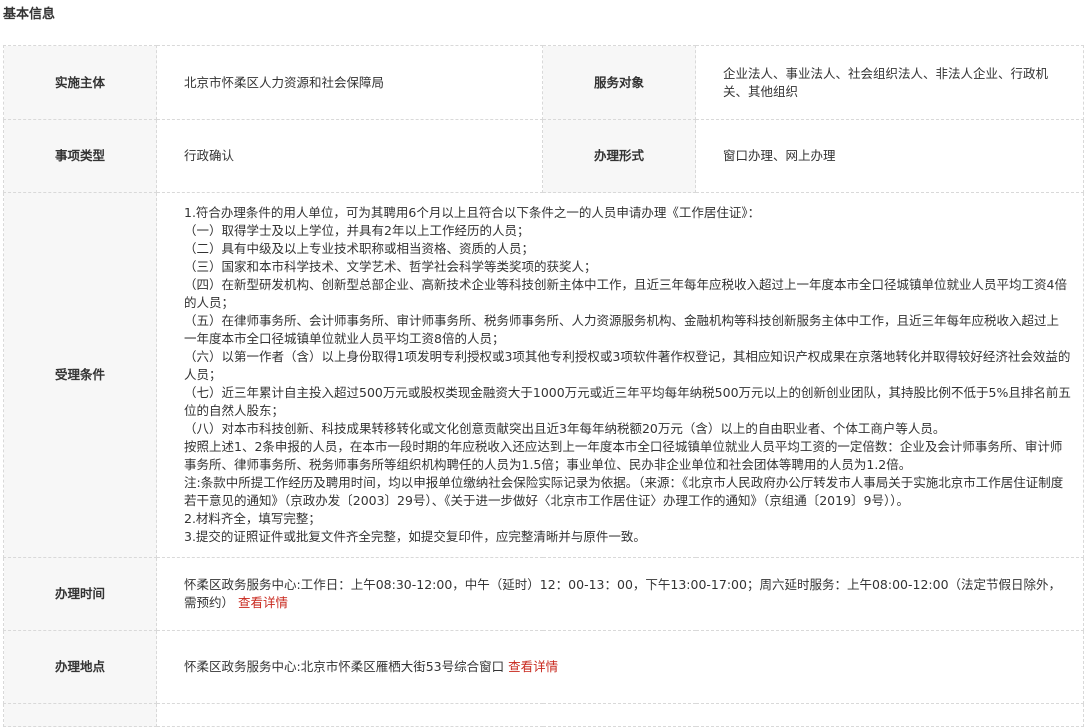  I want to click on table-row: 办理地点 怀柔区政务服务中心:北京市怀柔区雁栖大街53号综合窗口 查看详情, so click(543, 667).